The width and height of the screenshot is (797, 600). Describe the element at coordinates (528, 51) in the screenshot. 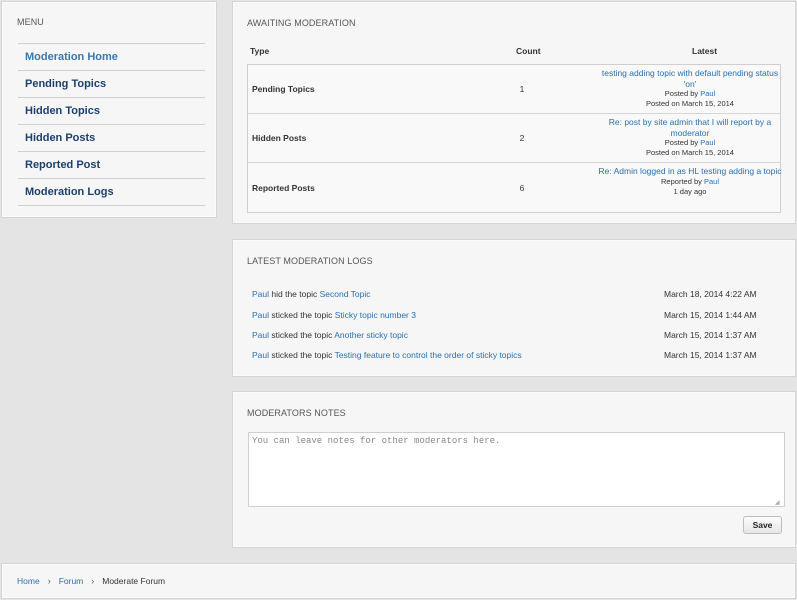

I see `column-header-count: Count` at that location.